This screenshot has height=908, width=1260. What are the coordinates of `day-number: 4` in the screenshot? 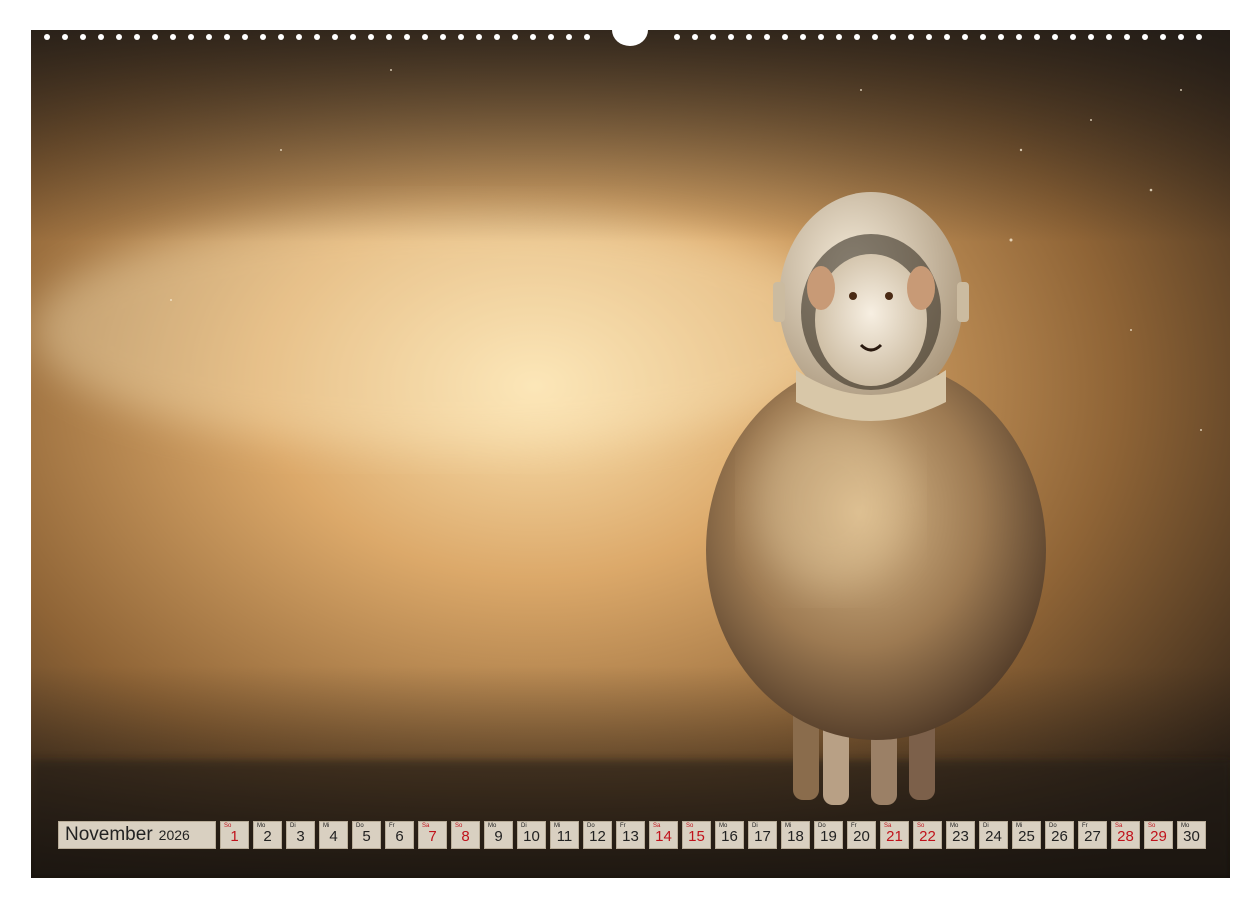 It's located at (333, 836).